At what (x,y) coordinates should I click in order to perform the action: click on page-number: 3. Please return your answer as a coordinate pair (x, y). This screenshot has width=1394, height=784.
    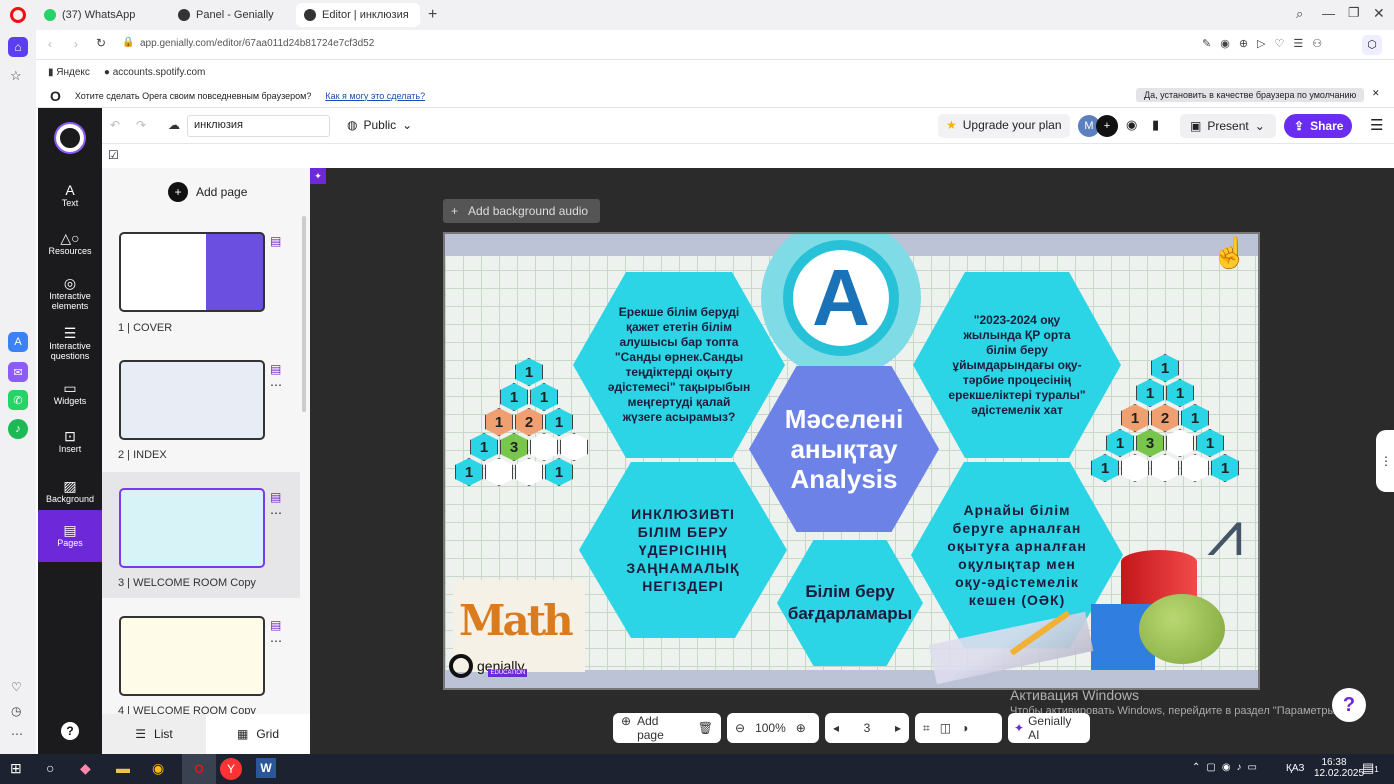
    Looking at the image, I should click on (867, 728).